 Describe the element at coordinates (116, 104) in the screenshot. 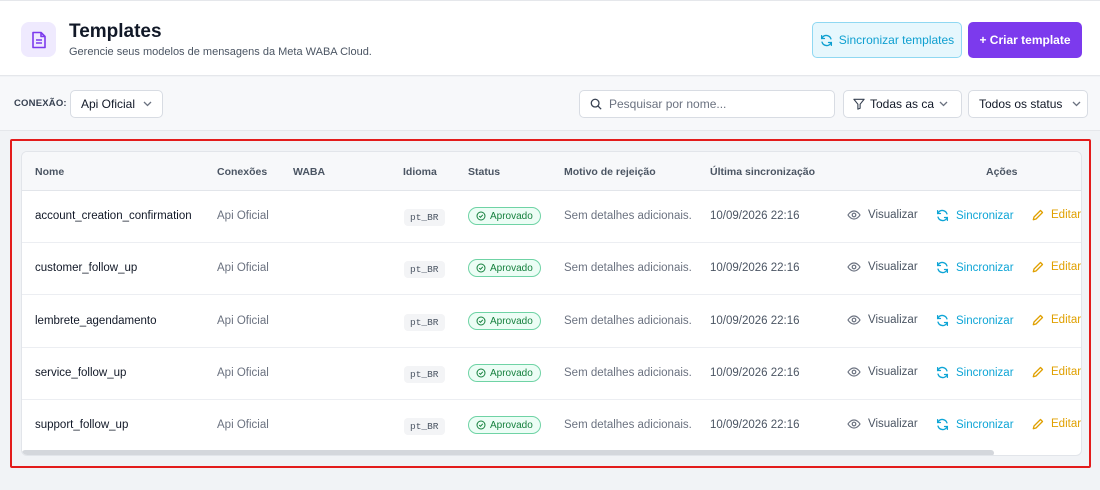

I see `connection-select: Api Oficial` at that location.